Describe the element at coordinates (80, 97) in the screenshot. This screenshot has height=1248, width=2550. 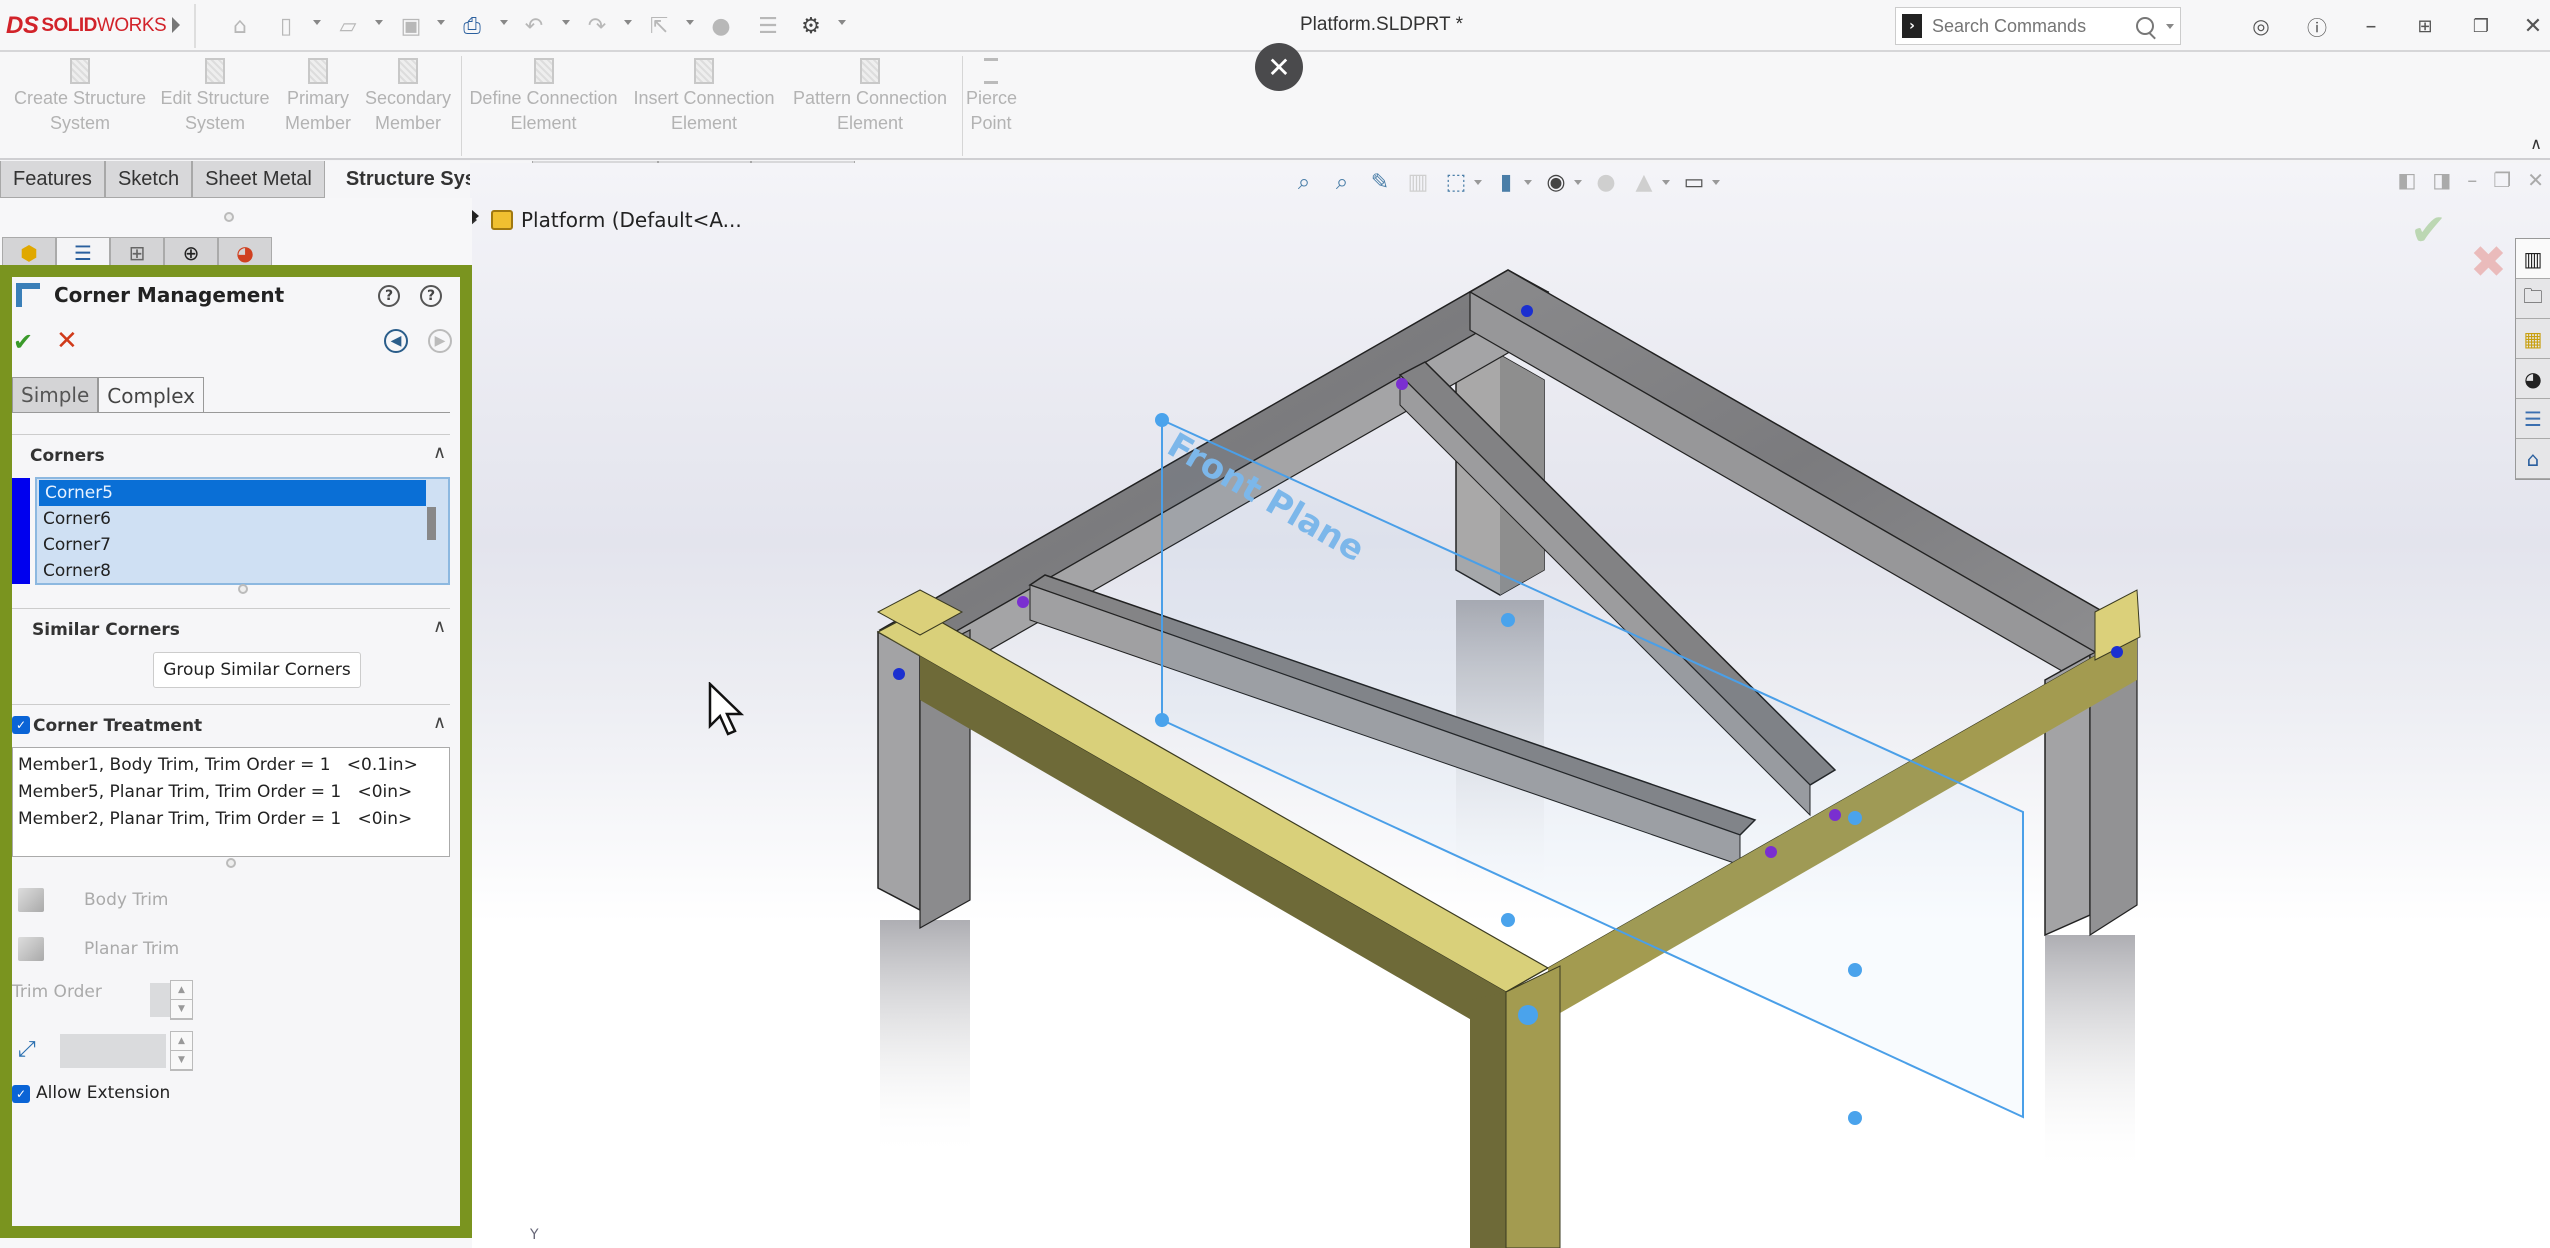
I see `create-structure-system-button: Create Structure System` at that location.